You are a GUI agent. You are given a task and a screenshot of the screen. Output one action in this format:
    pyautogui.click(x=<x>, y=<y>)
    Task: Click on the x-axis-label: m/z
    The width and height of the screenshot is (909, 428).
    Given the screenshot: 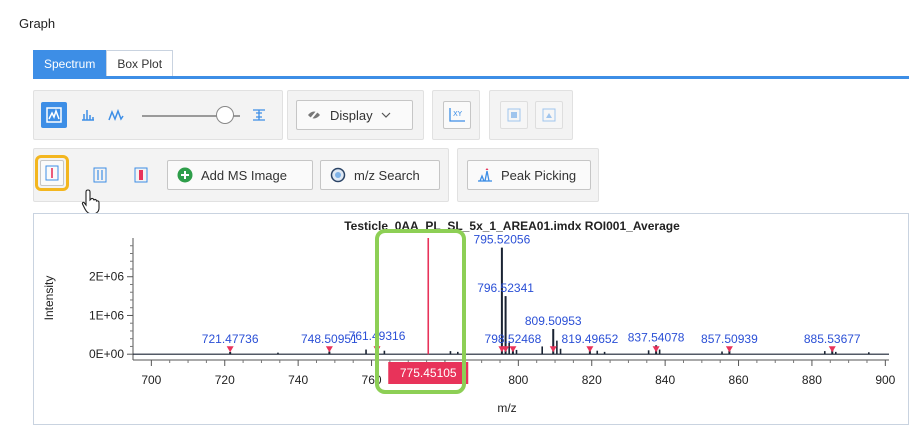 What is the action you would take?
    pyautogui.click(x=506, y=408)
    